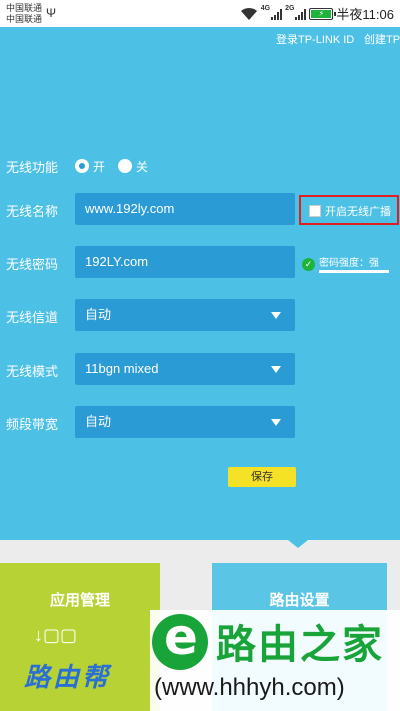 This screenshot has height=711, width=400. What do you see at coordinates (142, 167) in the screenshot?
I see `radio-off-label: 关` at bounding box center [142, 167].